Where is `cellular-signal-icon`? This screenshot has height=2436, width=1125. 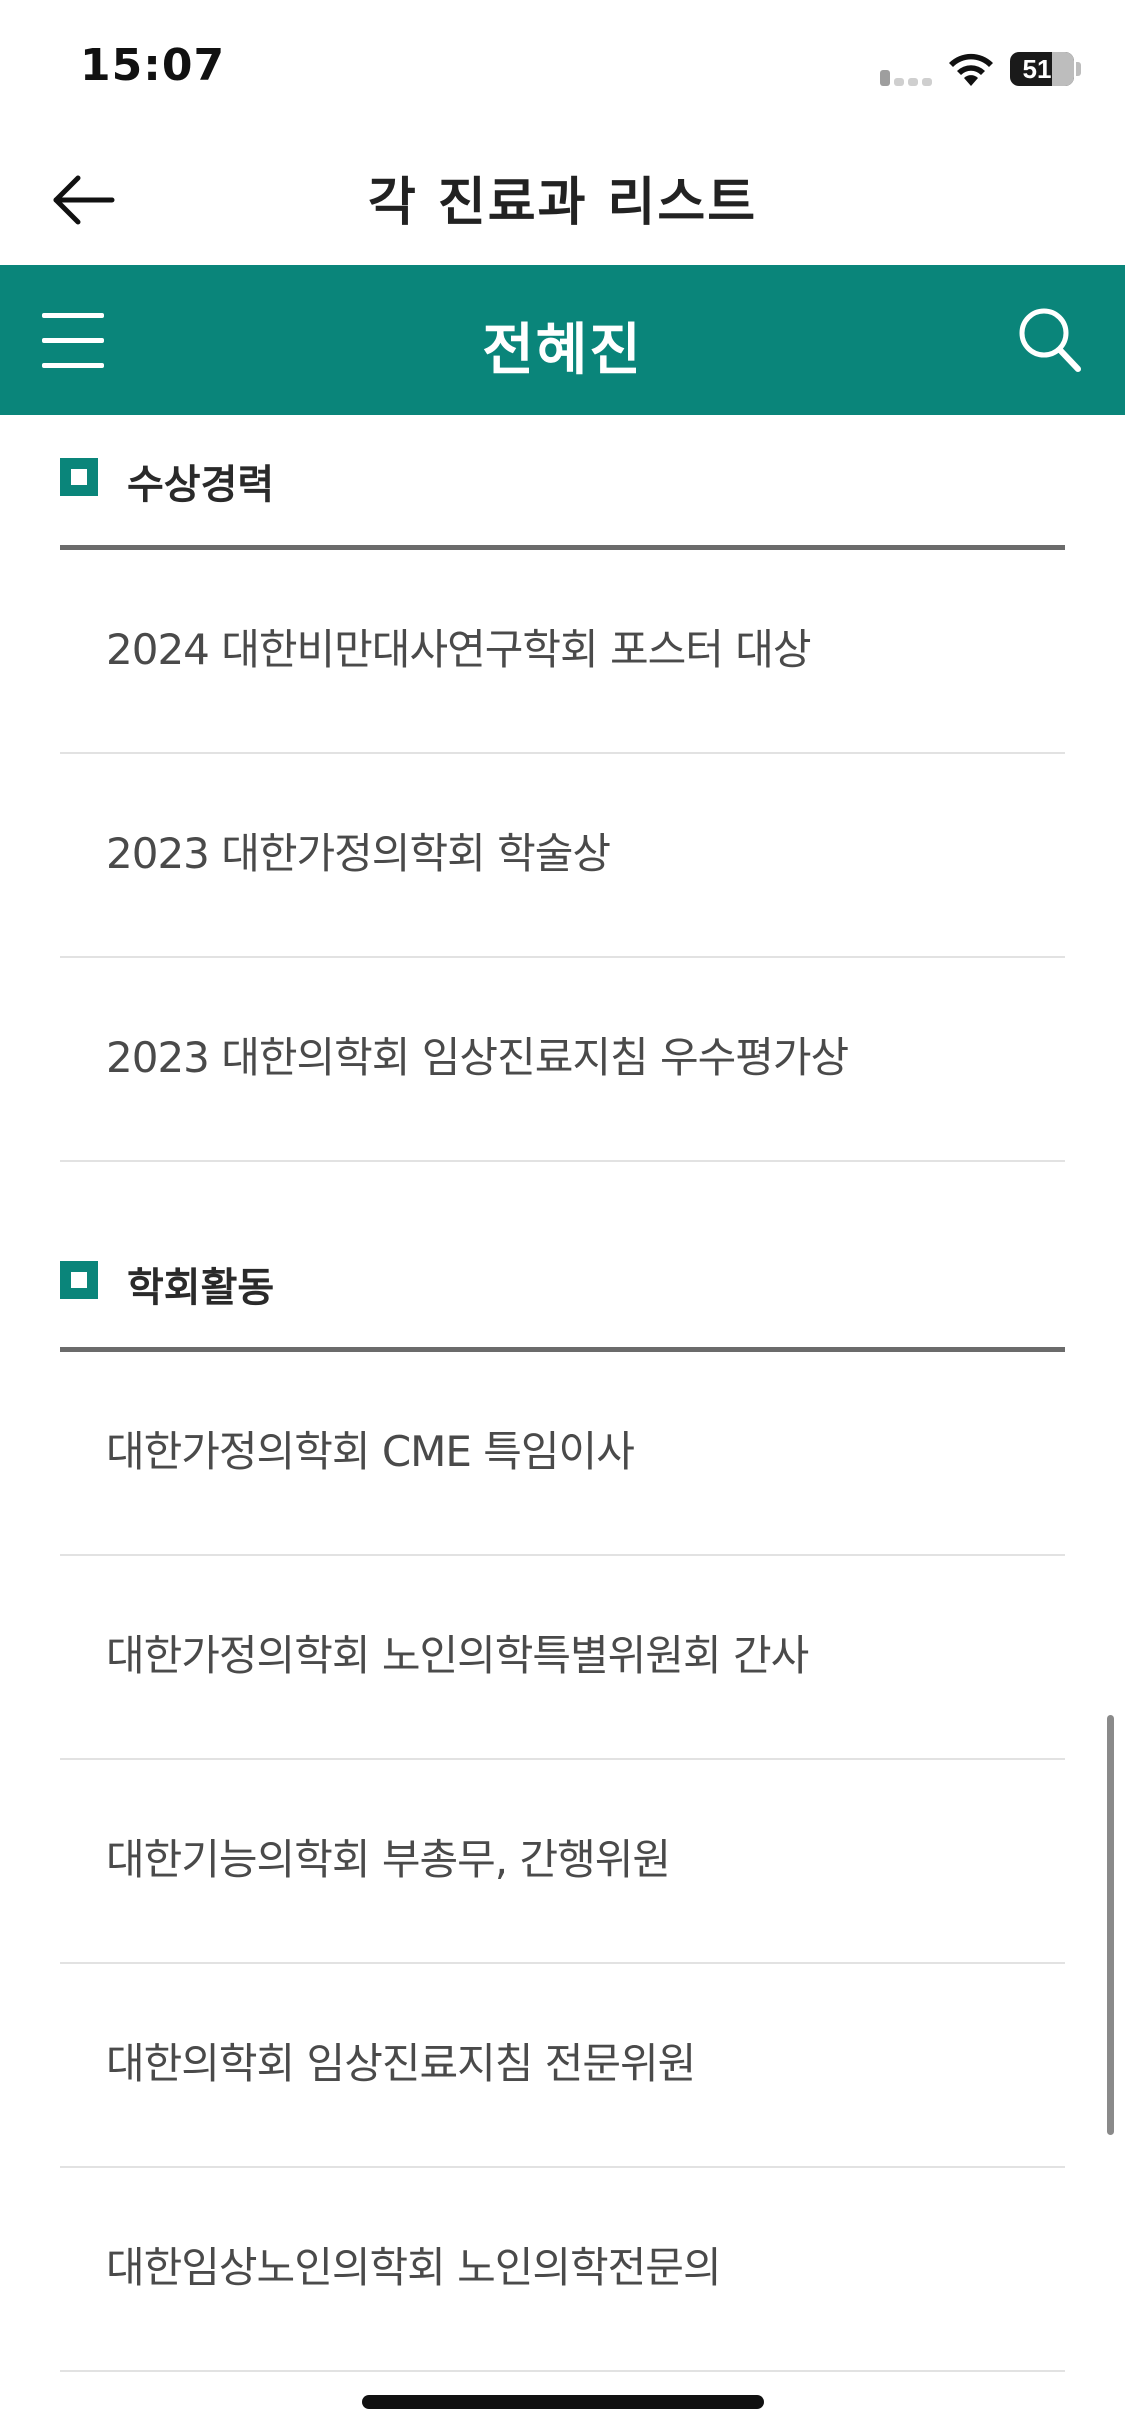
cellular-signal-icon is located at coordinates (908, 78).